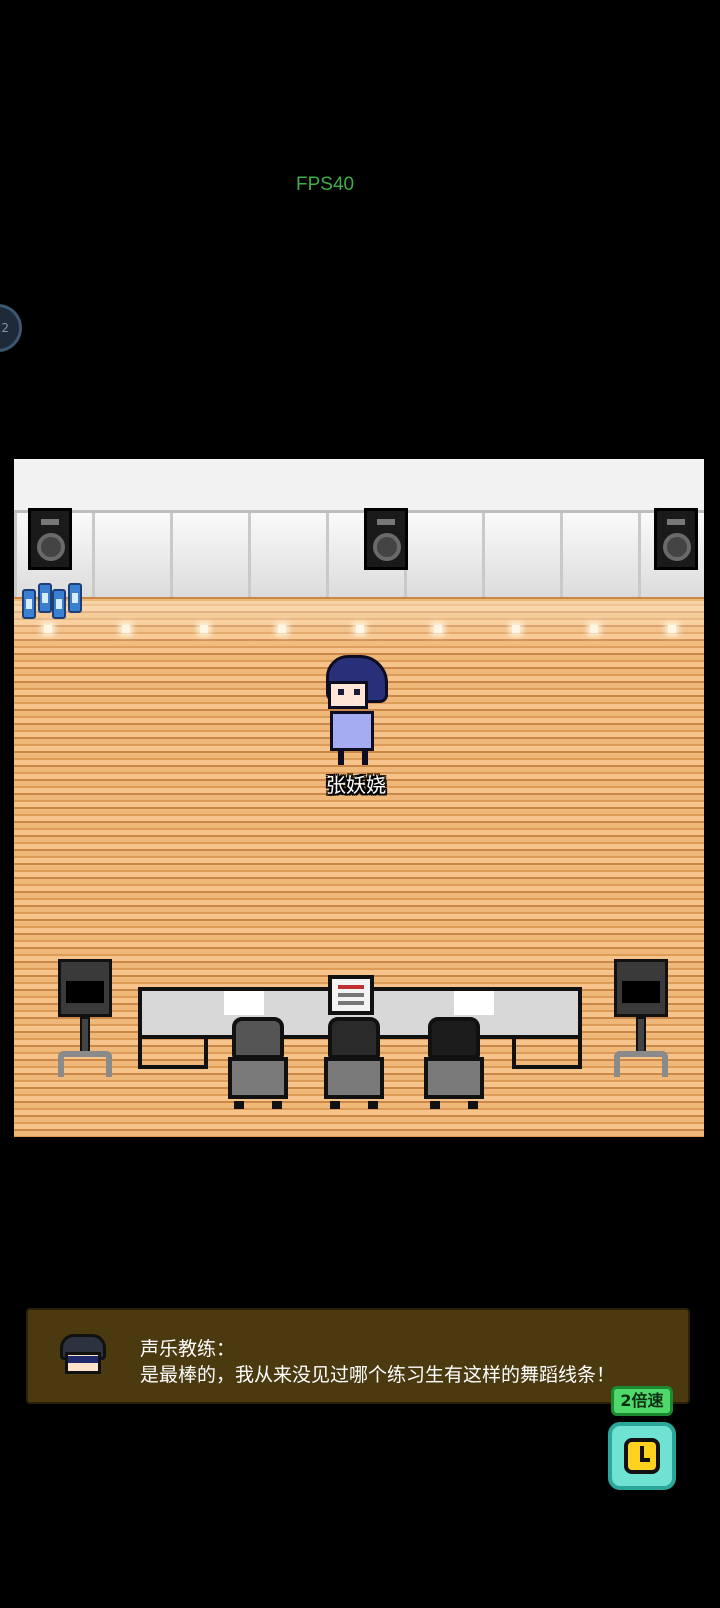 The width and height of the screenshot is (720, 1608). I want to click on dialog-text: 是最棒的，我从来没见过哪个练习生有这样的舞蹈线条！, so click(378, 1375).